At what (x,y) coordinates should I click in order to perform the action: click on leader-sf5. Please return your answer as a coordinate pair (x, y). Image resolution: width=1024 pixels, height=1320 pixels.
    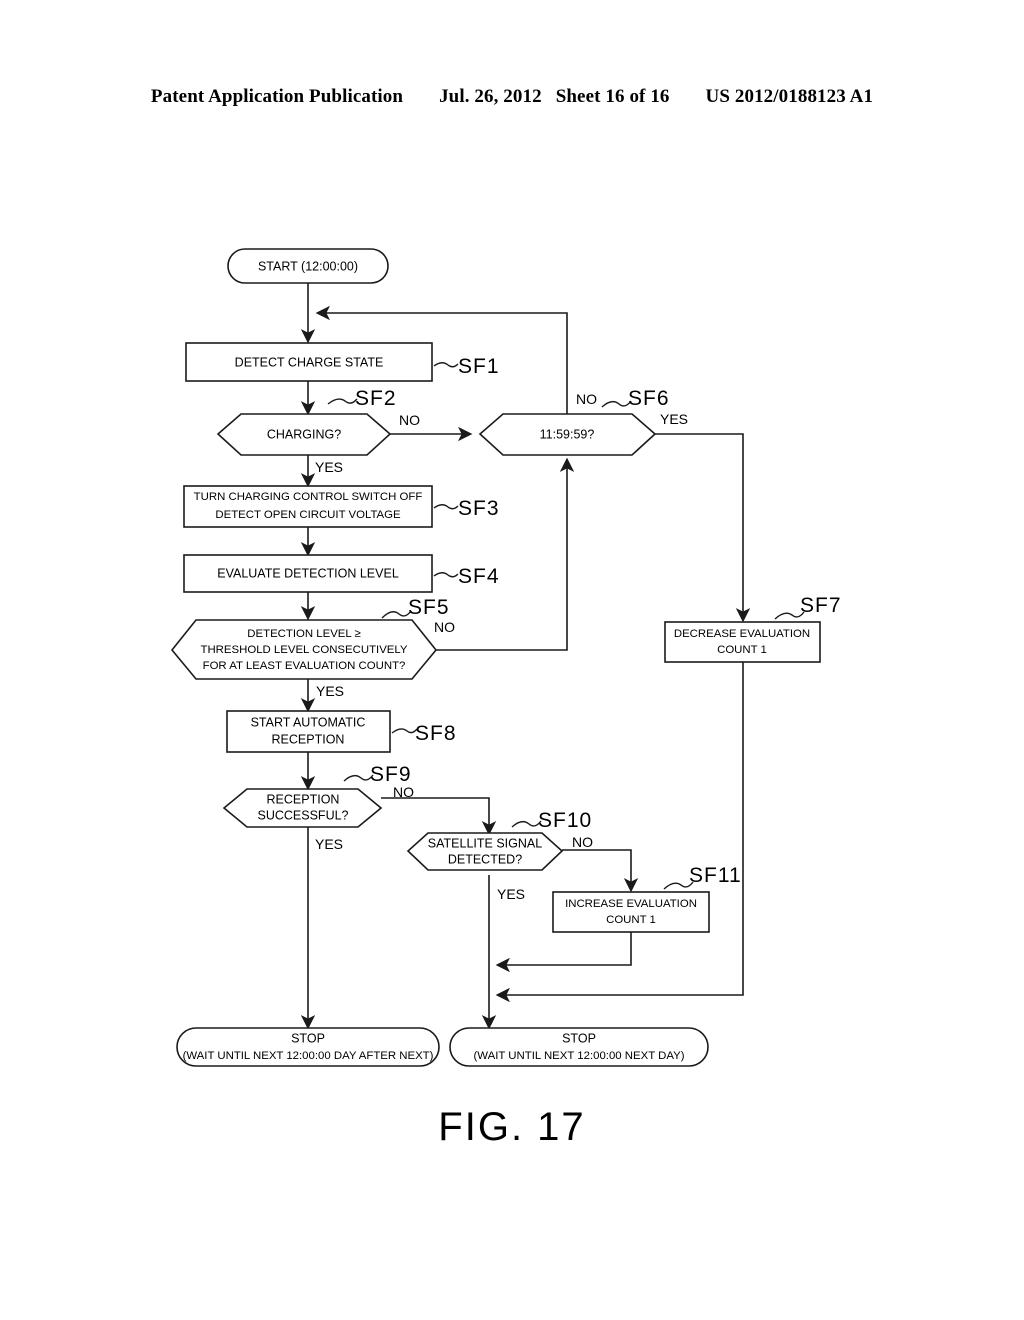
    Looking at the image, I should click on (396, 614).